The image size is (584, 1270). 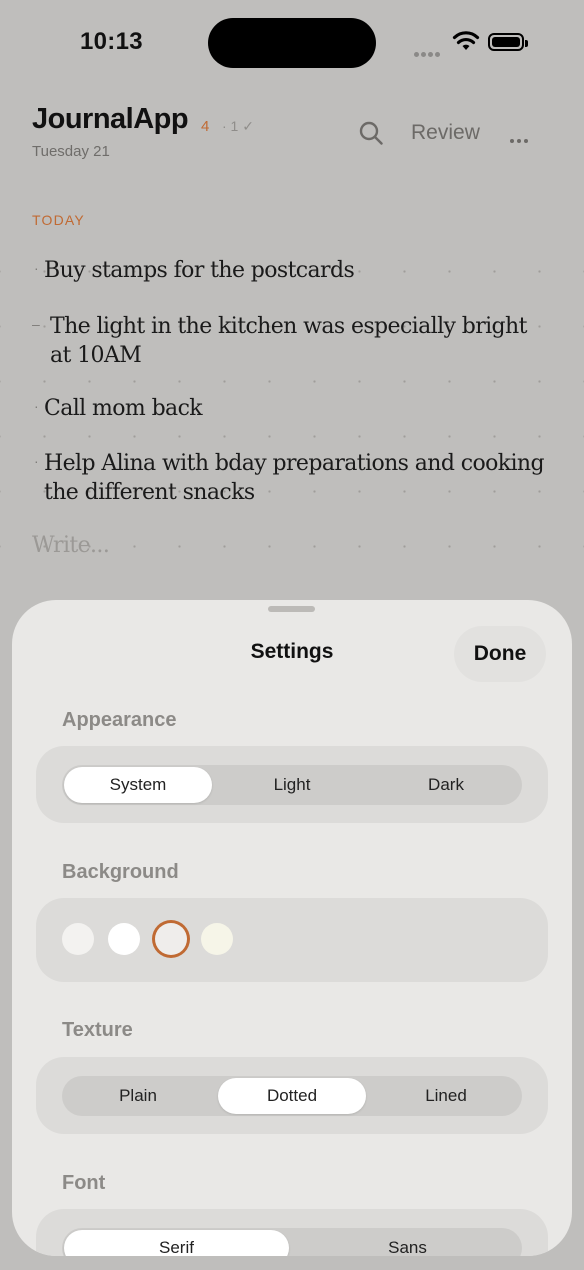 What do you see at coordinates (119, 720) in the screenshot?
I see `appearance-label: Appearance` at bounding box center [119, 720].